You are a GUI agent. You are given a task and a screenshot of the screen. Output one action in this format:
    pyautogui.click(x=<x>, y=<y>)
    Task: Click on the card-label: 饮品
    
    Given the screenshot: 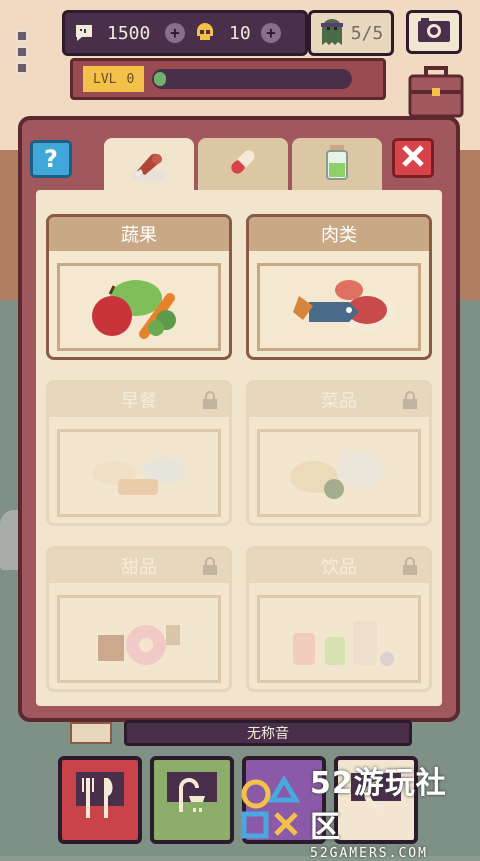 What is the action you would take?
    pyautogui.click(x=339, y=567)
    